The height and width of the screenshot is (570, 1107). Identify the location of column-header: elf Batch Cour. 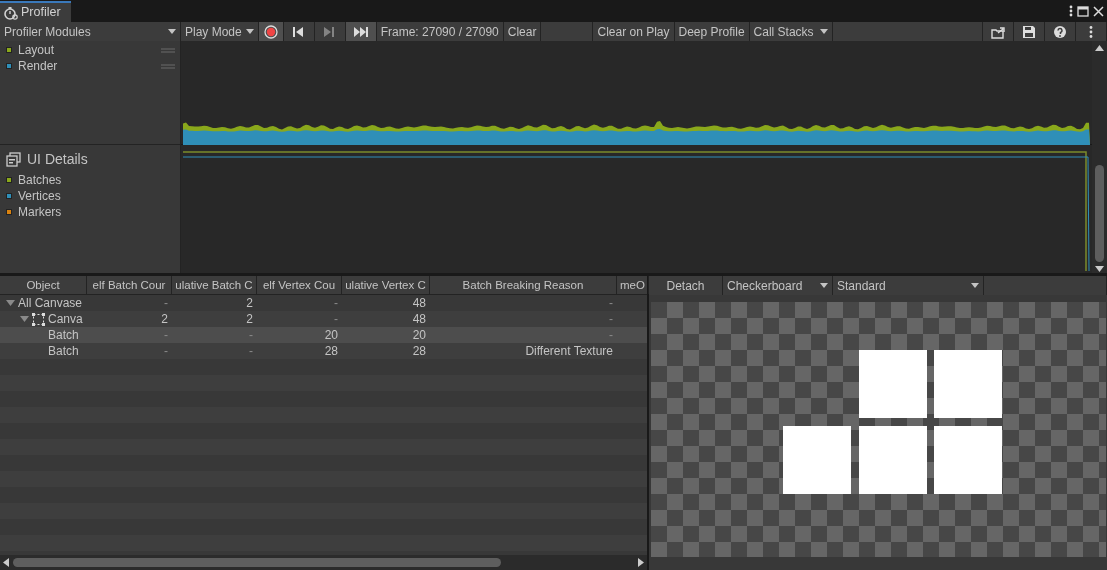
(129, 285).